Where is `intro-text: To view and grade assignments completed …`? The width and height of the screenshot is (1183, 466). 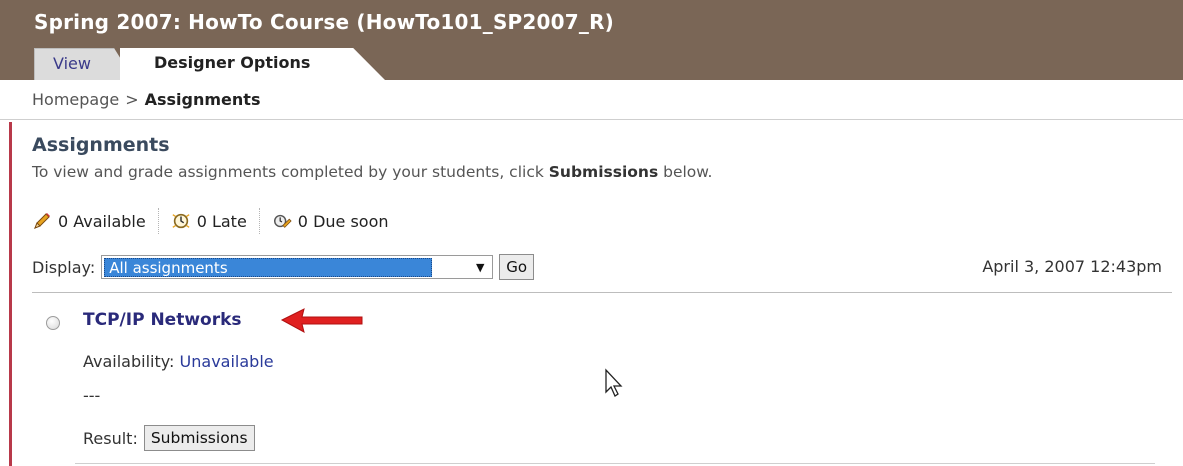
intro-text: To view and grade assignments completed … is located at coordinates (372, 172).